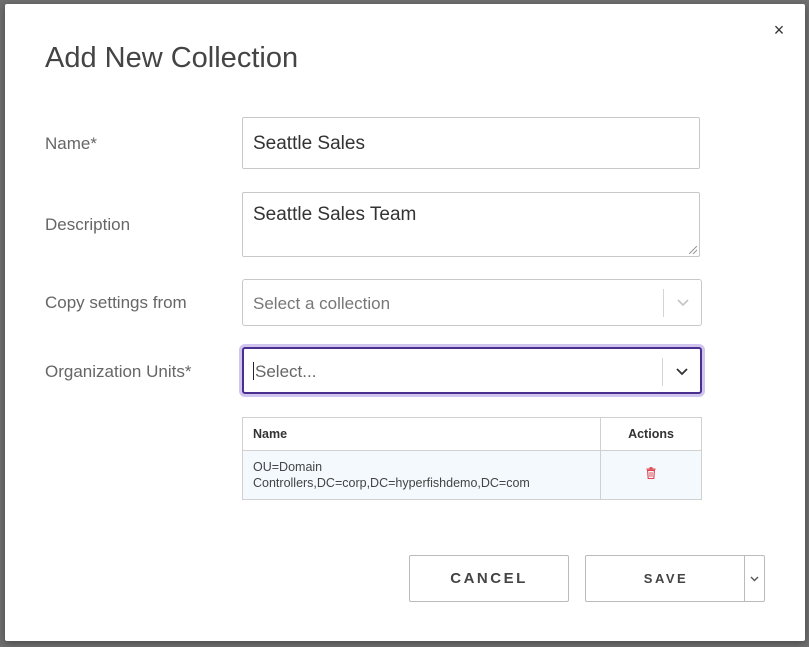 The width and height of the screenshot is (809, 647). I want to click on save-button: SAVE, so click(675, 578).